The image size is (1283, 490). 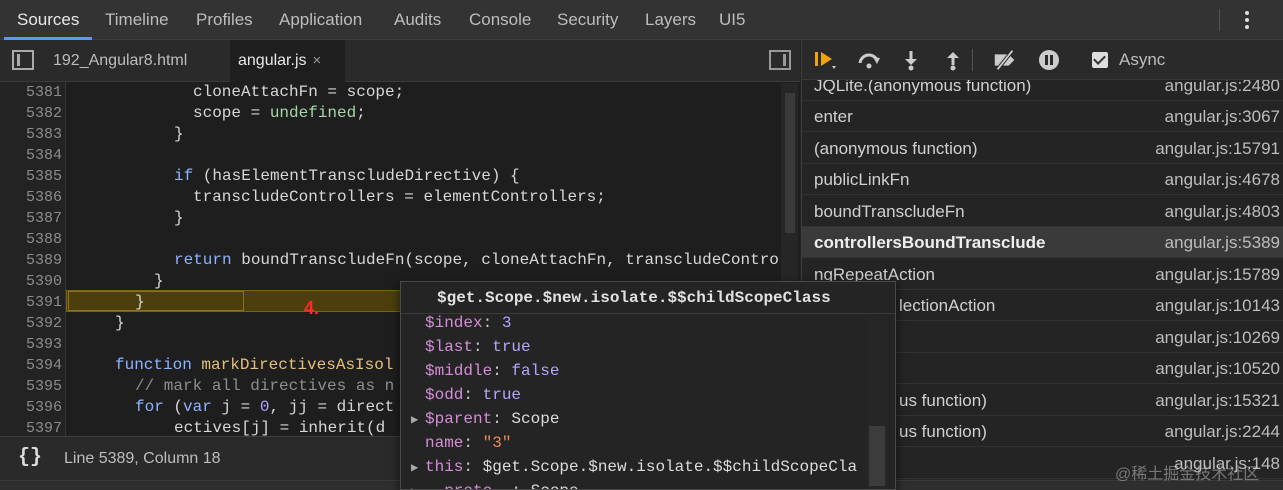 I want to click on cursor-position: Line 5389, Column 18, so click(x=142, y=458).